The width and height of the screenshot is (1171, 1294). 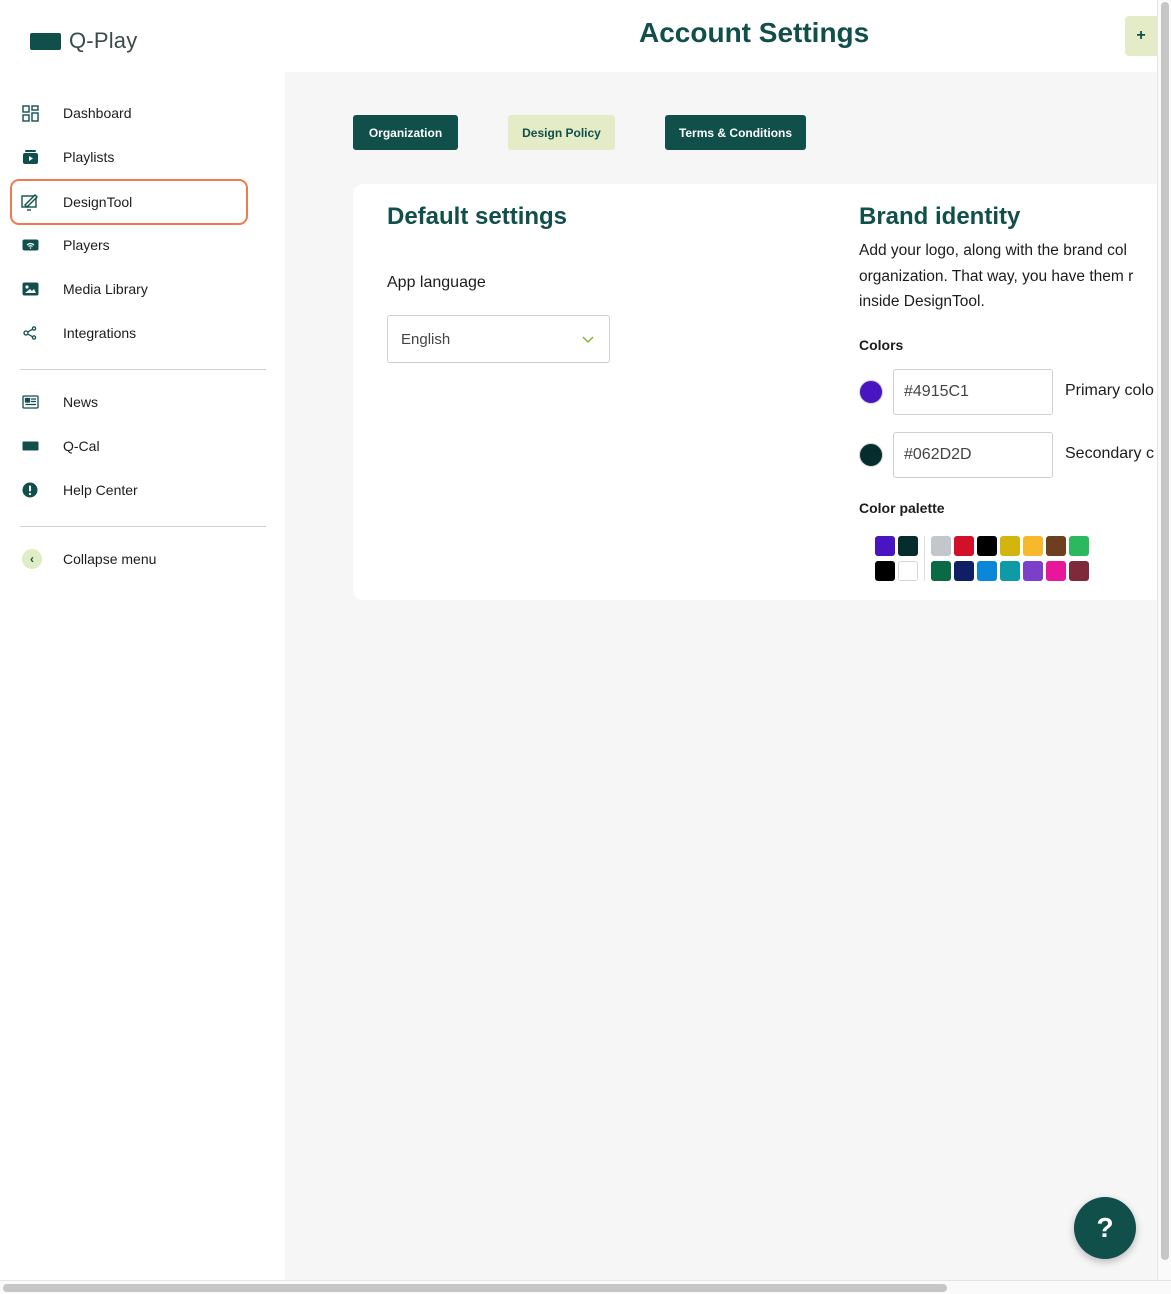 I want to click on sidebar-item-help-center: Help Center, so click(x=129, y=490).